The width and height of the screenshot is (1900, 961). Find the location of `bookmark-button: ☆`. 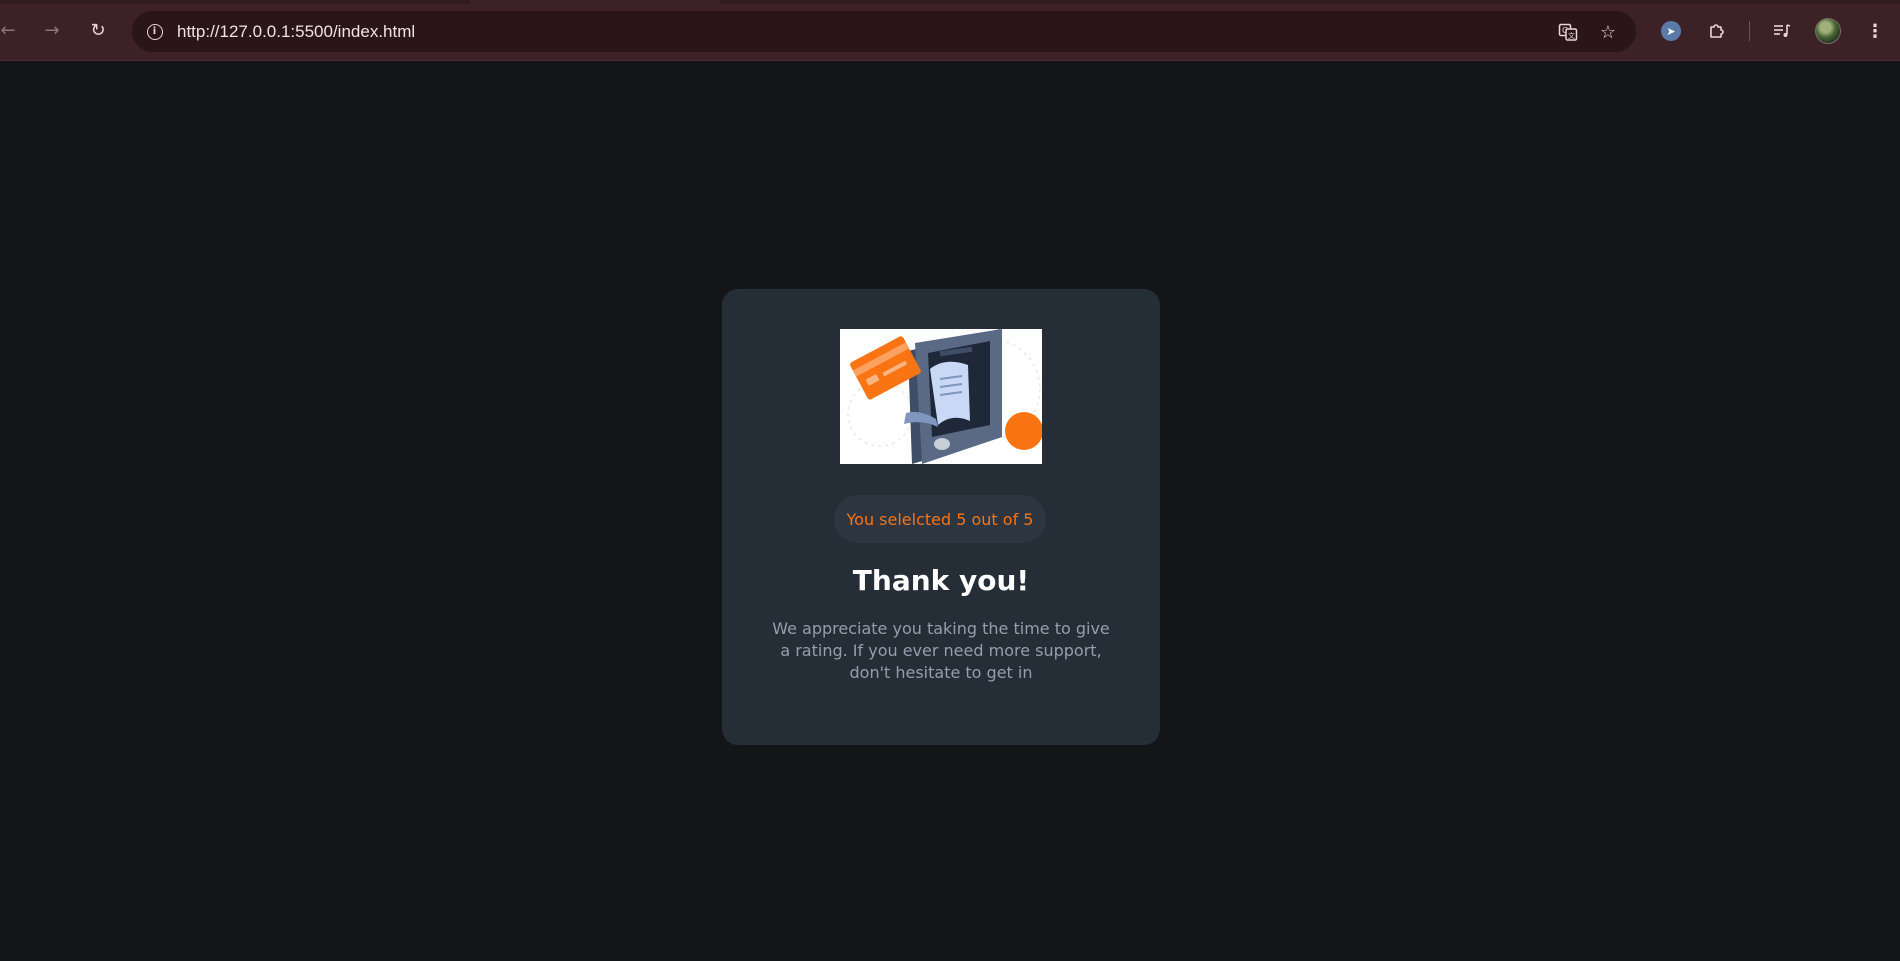

bookmark-button: ☆ is located at coordinates (1608, 32).